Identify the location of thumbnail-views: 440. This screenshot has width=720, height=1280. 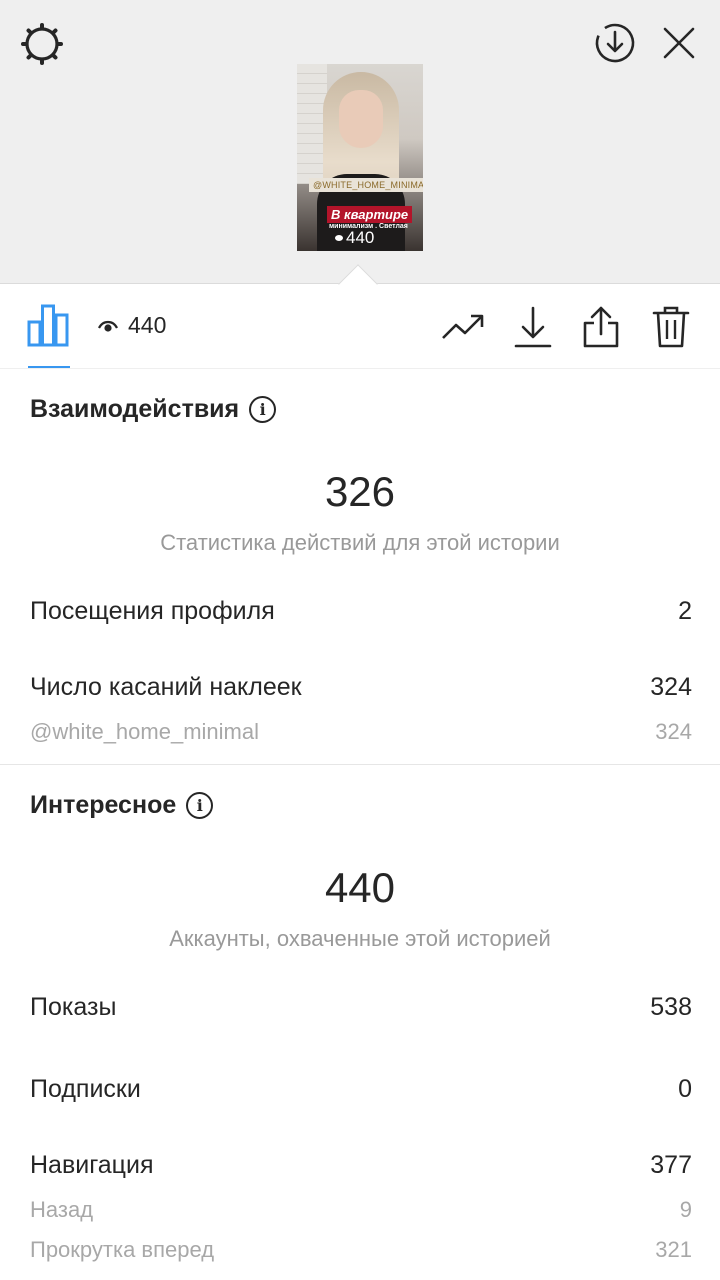
(354, 238).